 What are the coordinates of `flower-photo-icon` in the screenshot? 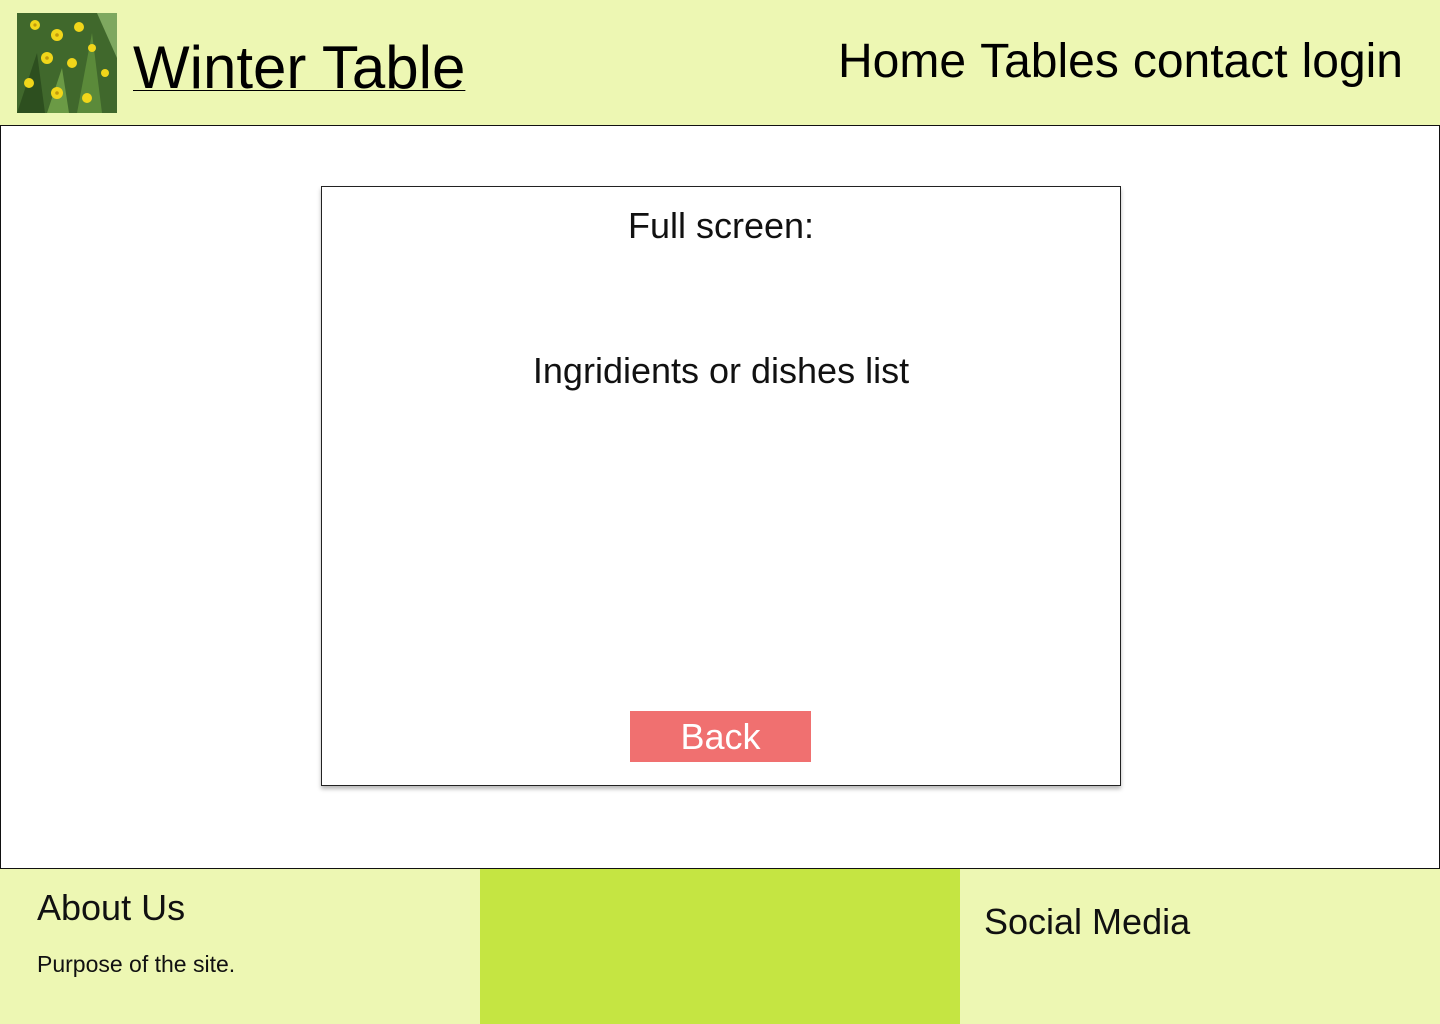 It's located at (67, 63).